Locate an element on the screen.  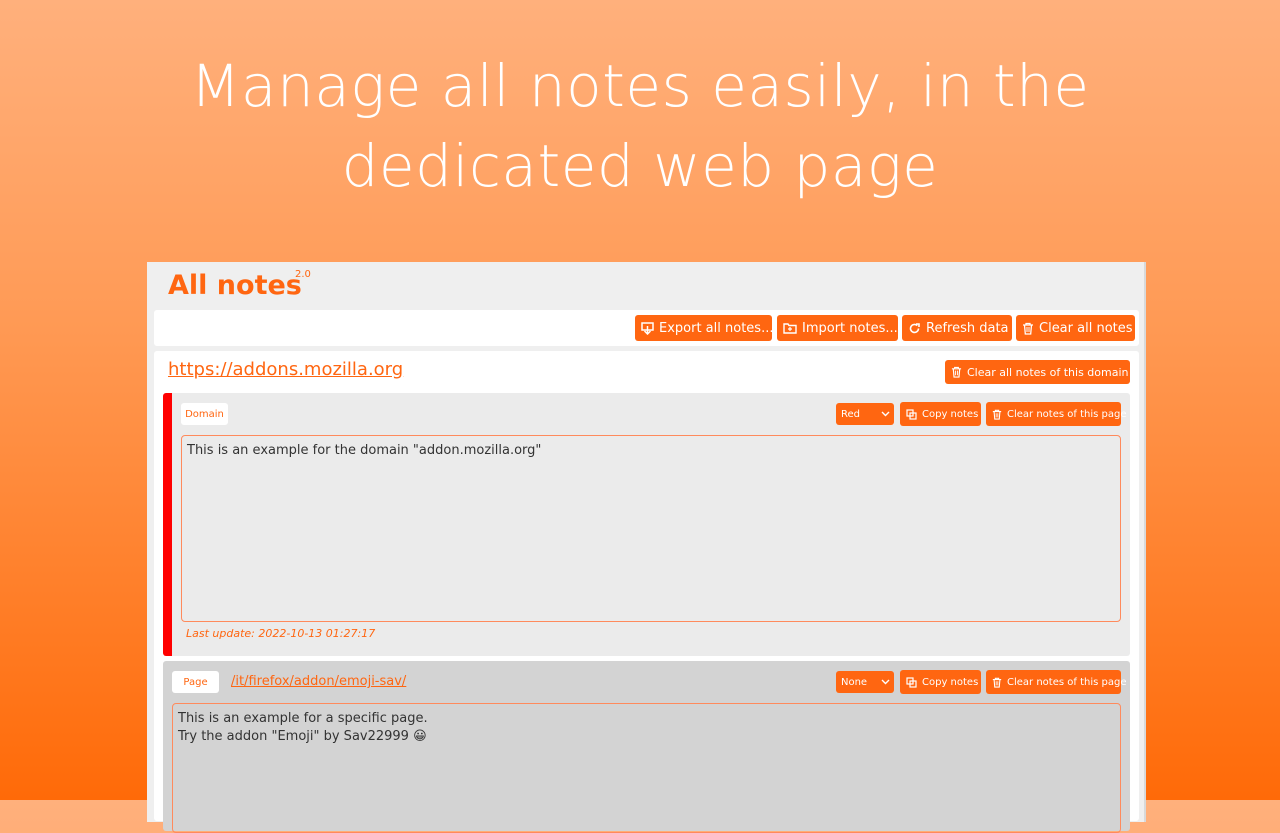
refresh-data-label: Refresh data is located at coordinates (967, 328).